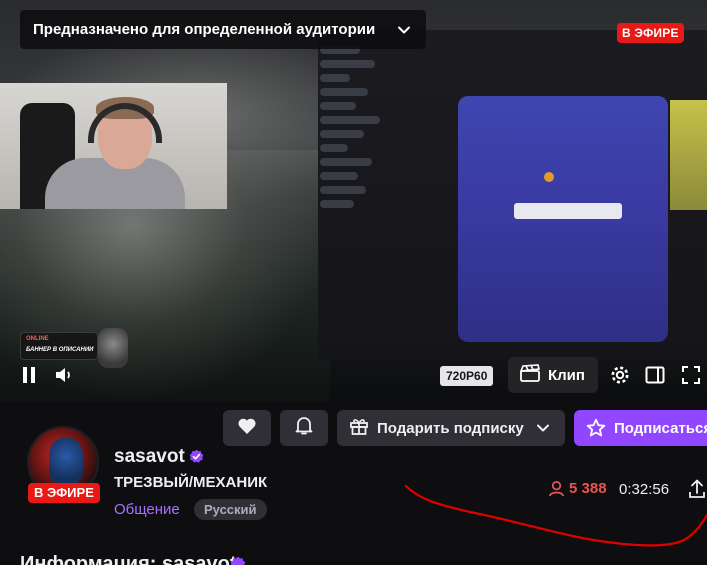  Describe the element at coordinates (697, 490) in the screenshot. I see `share-icon` at that location.